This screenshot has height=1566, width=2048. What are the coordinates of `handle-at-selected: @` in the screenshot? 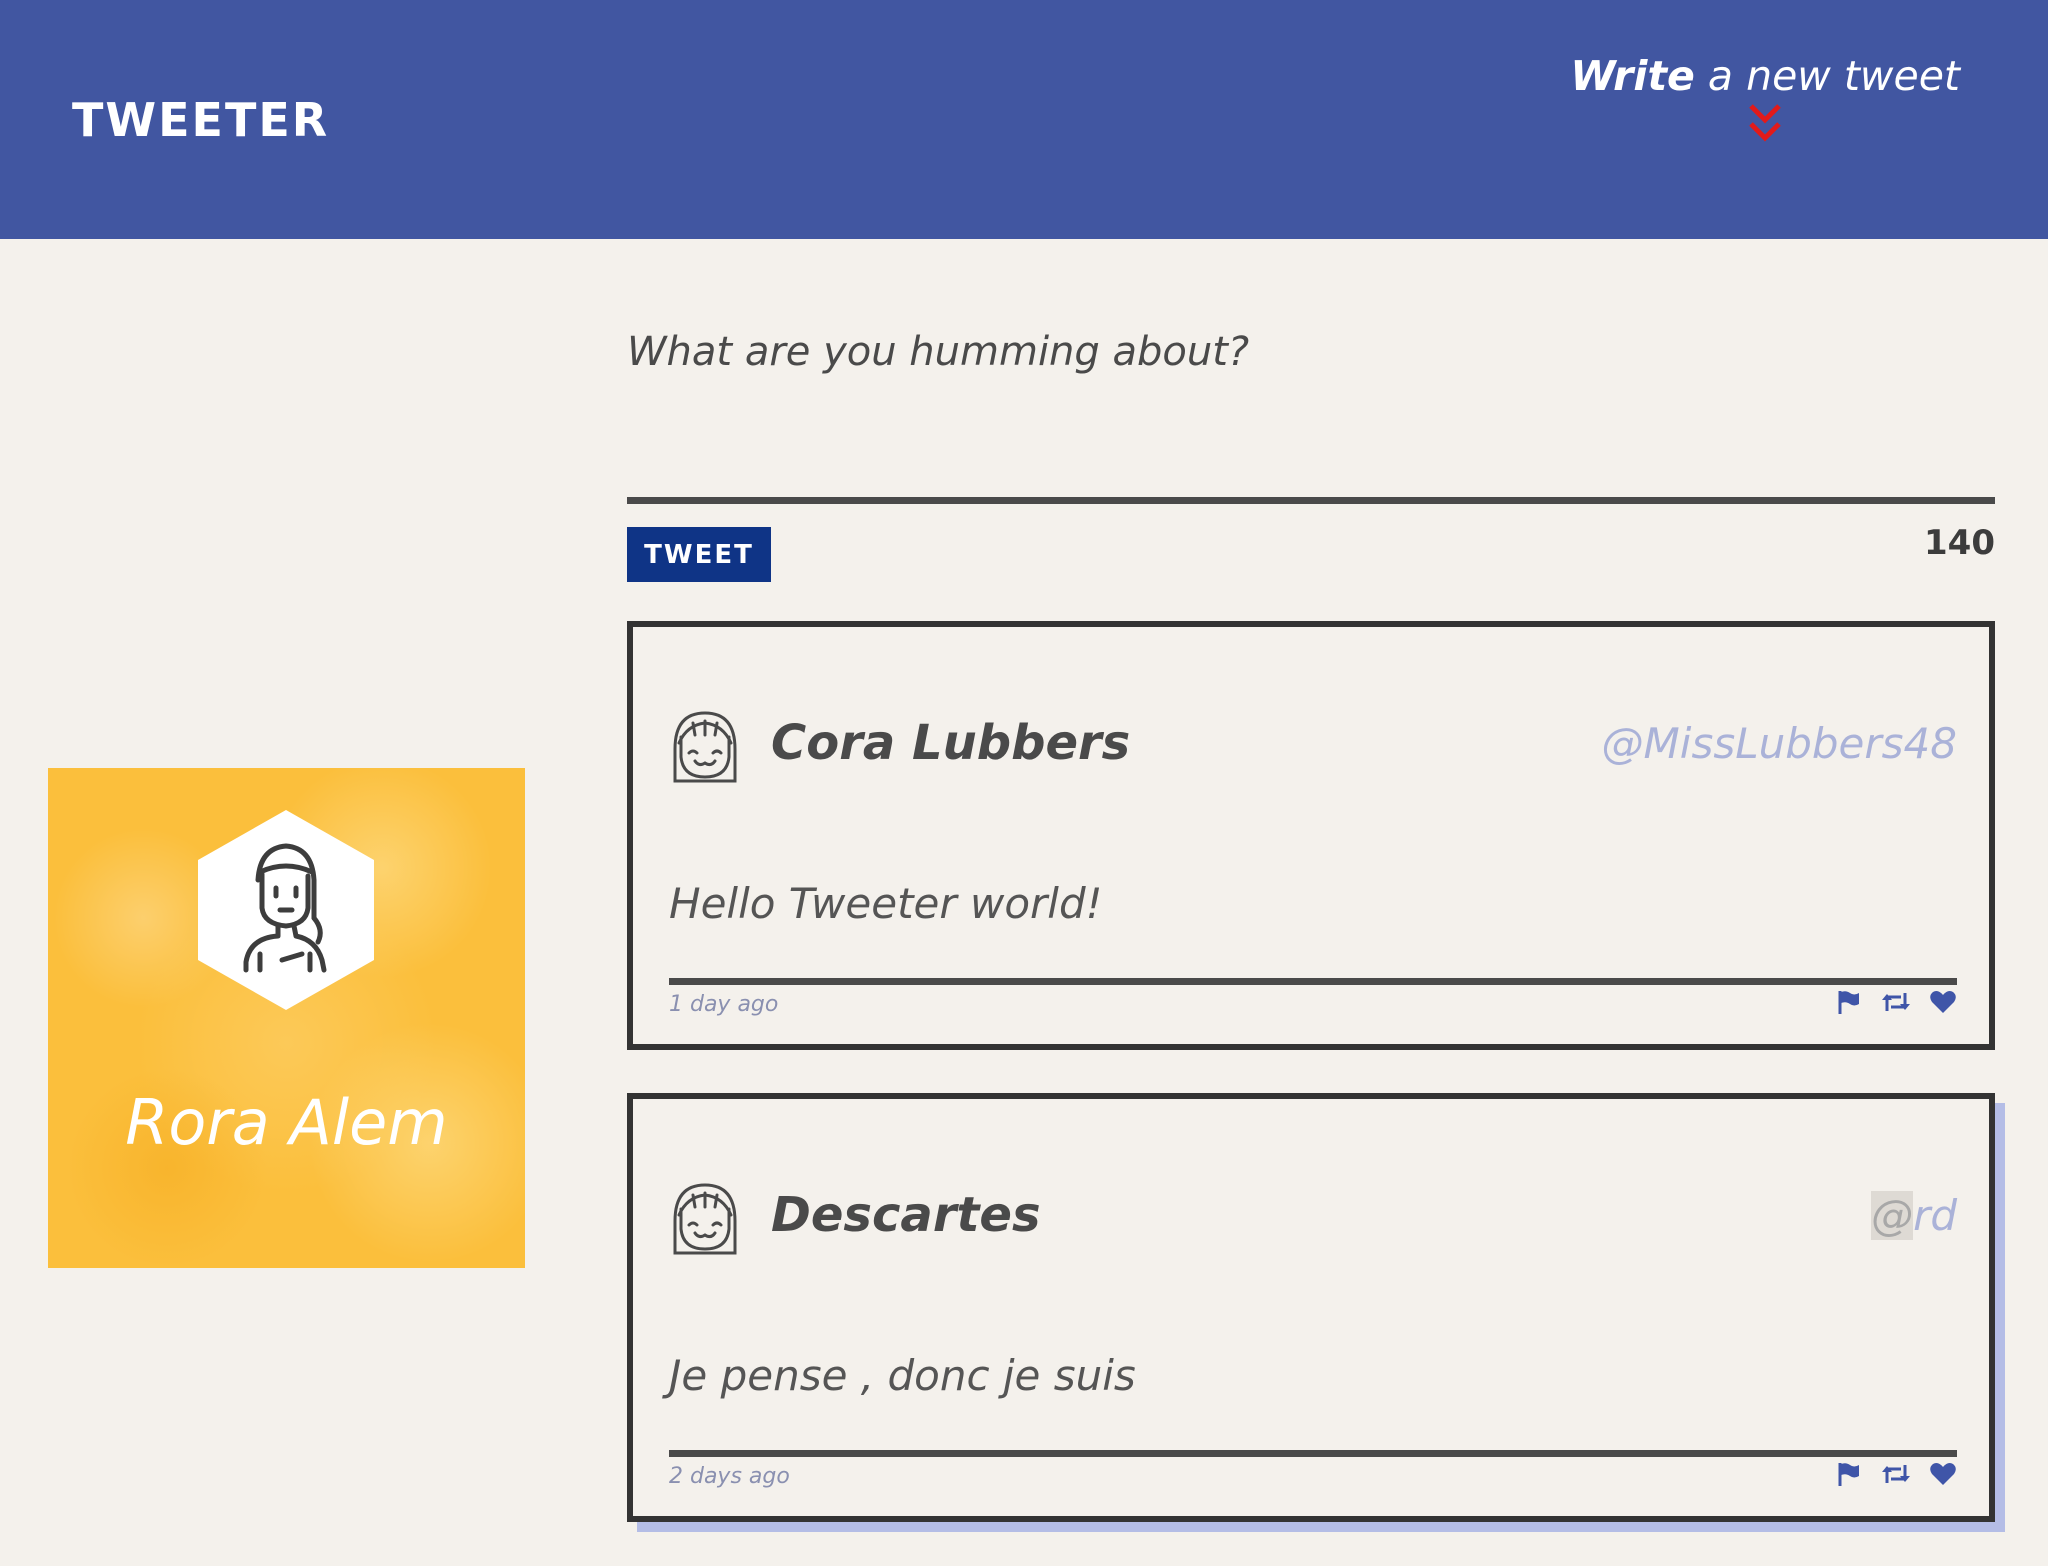 It's located at (1892, 1215).